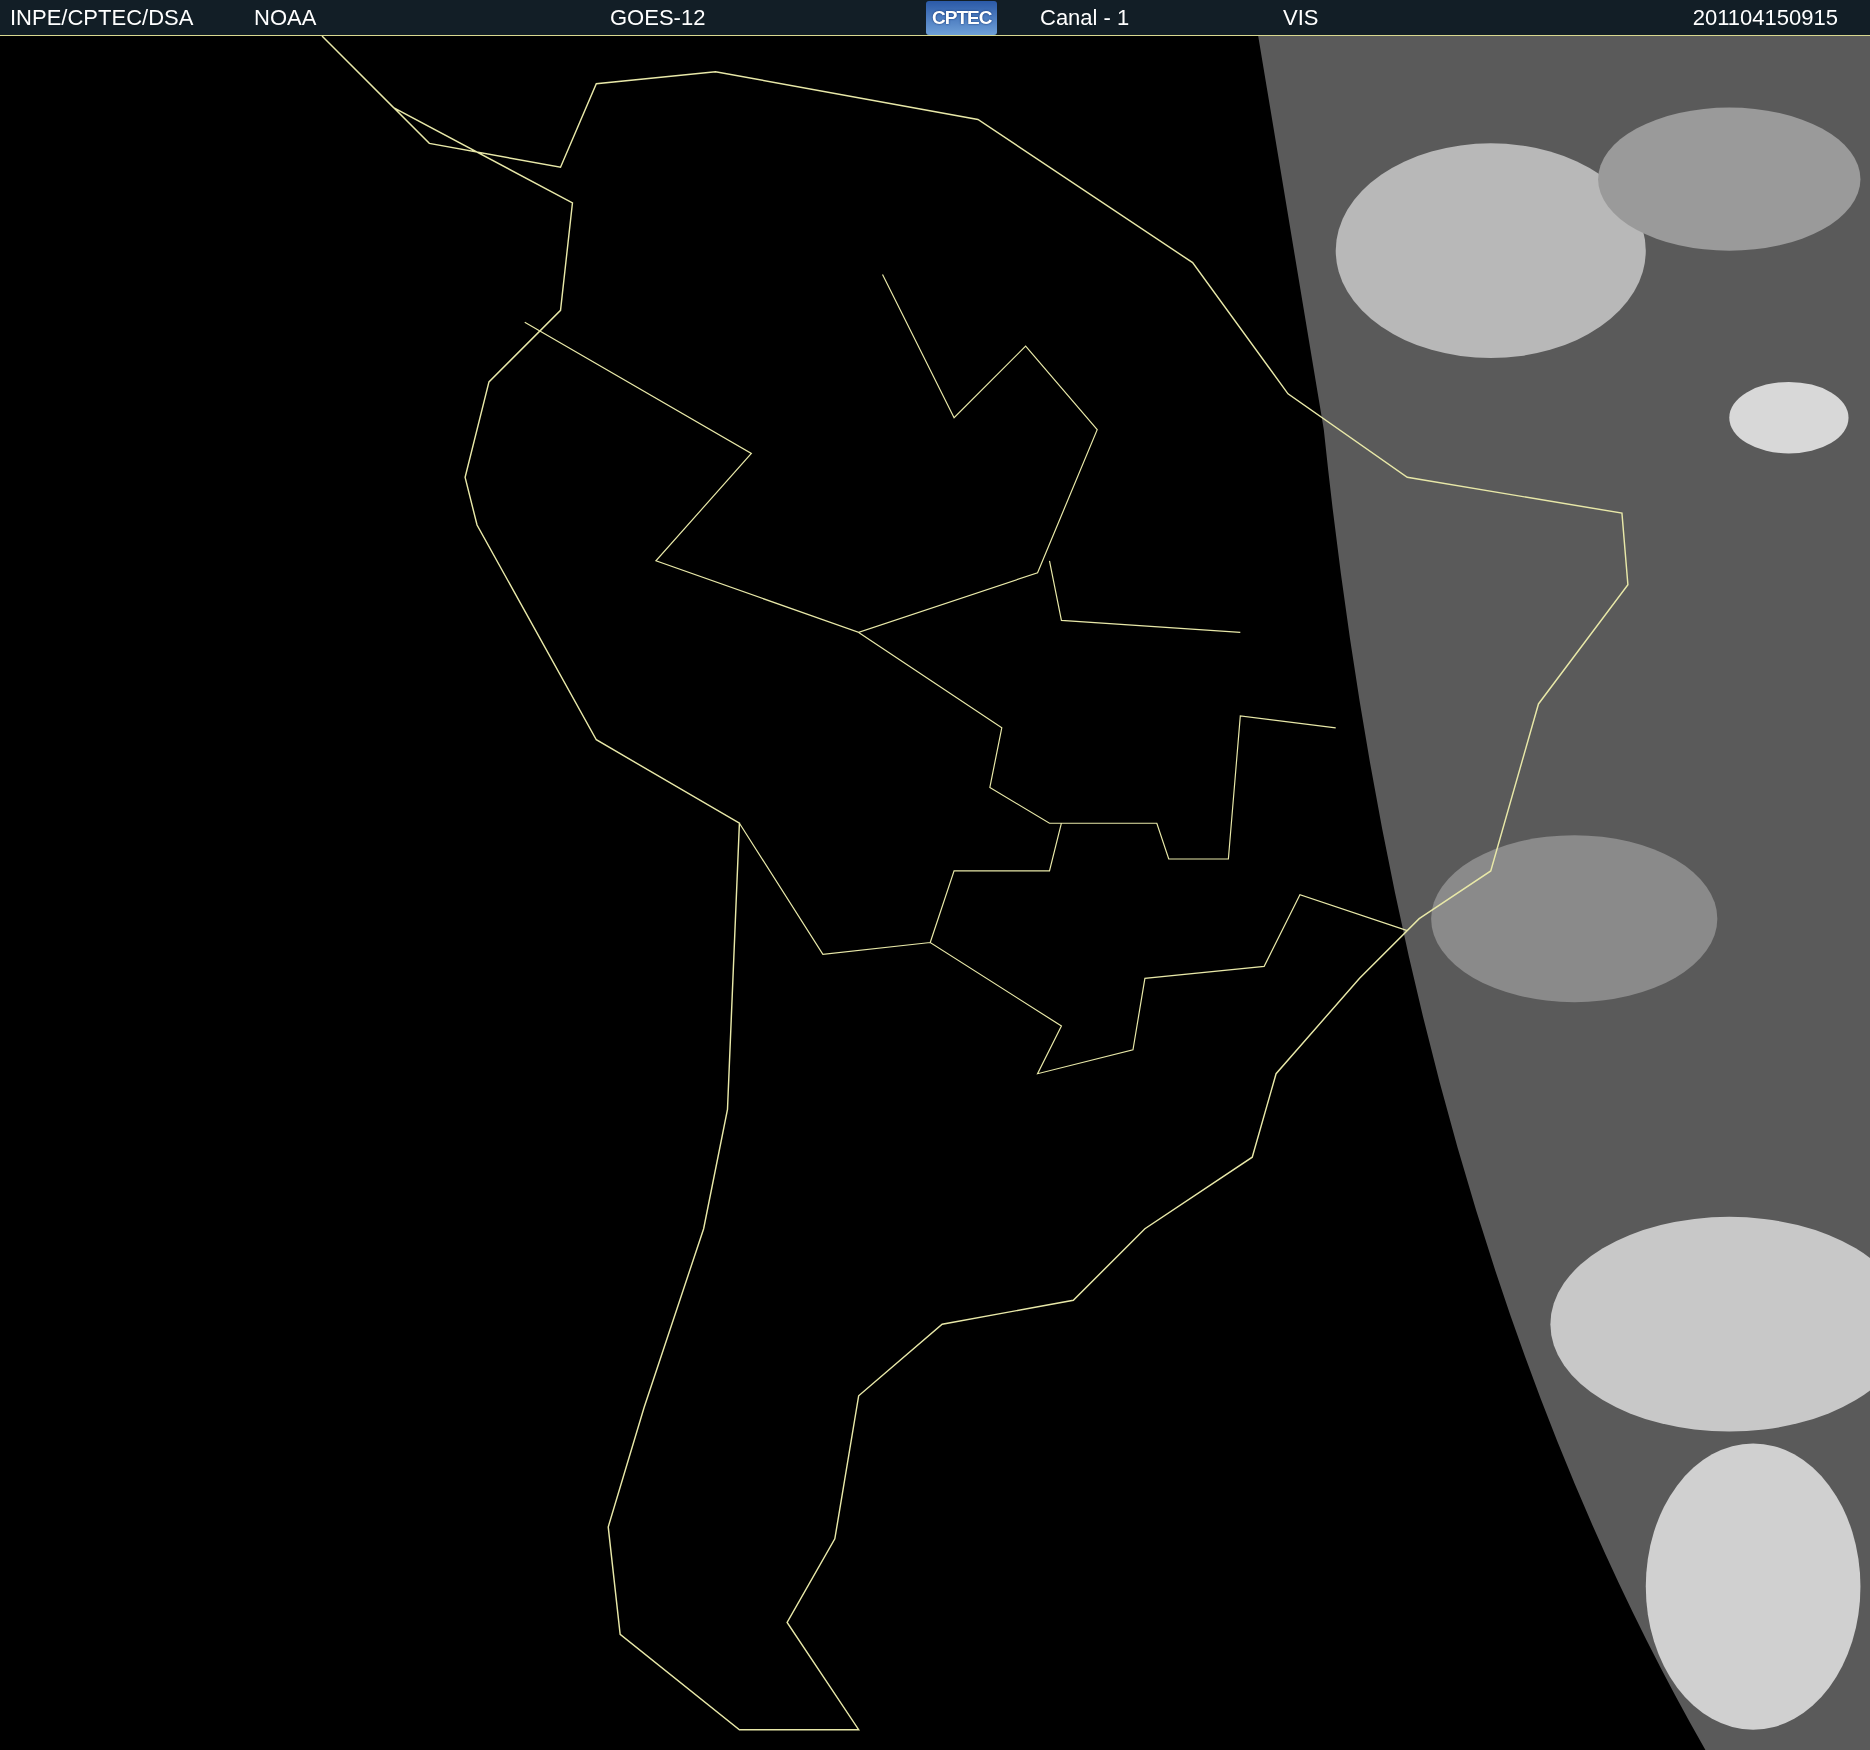 The image size is (1870, 1750). Describe the element at coordinates (1085, 17) in the screenshot. I see `header-label: Canal - 1` at that location.